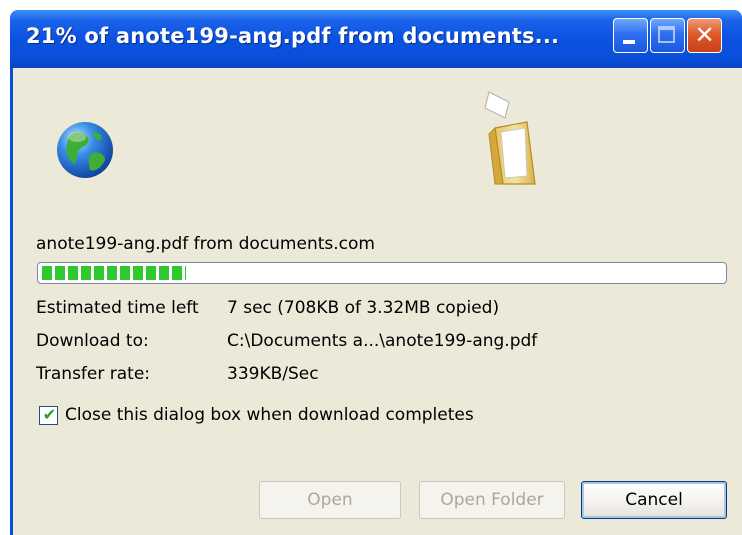 This screenshot has width=742, height=535. What do you see at coordinates (510, 138) in the screenshot?
I see `folder-icon` at bounding box center [510, 138].